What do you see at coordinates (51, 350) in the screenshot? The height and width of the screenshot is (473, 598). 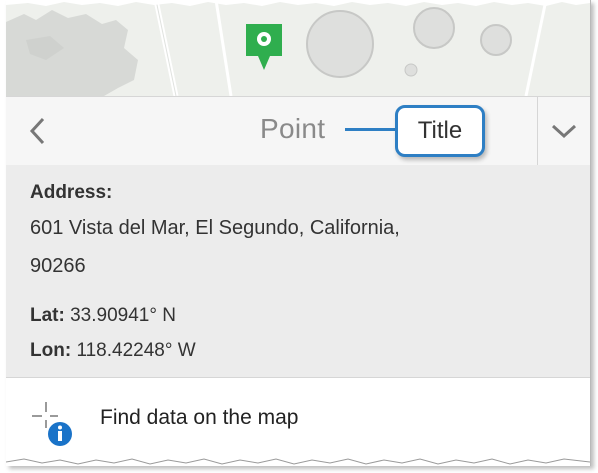 I see `longitude-label: Lon:` at bounding box center [51, 350].